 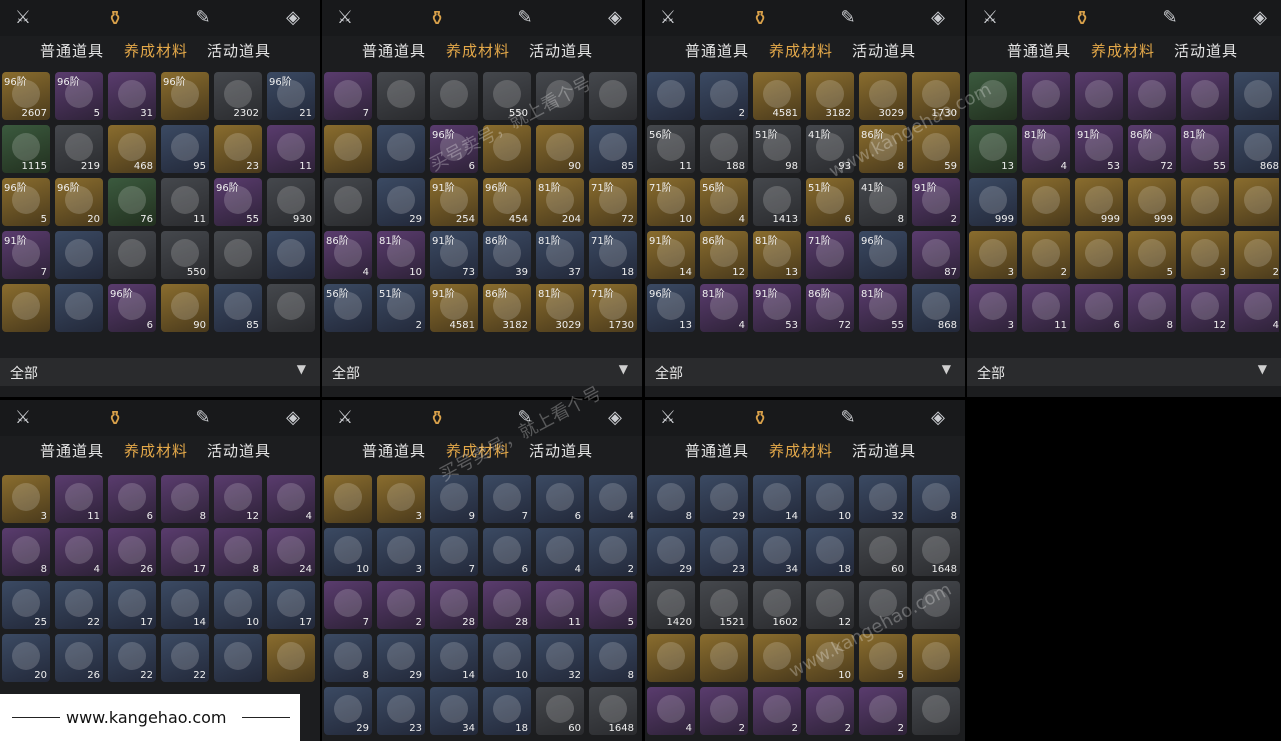 What do you see at coordinates (936, 552) in the screenshot?
I see `inventory-slot: 1648` at bounding box center [936, 552].